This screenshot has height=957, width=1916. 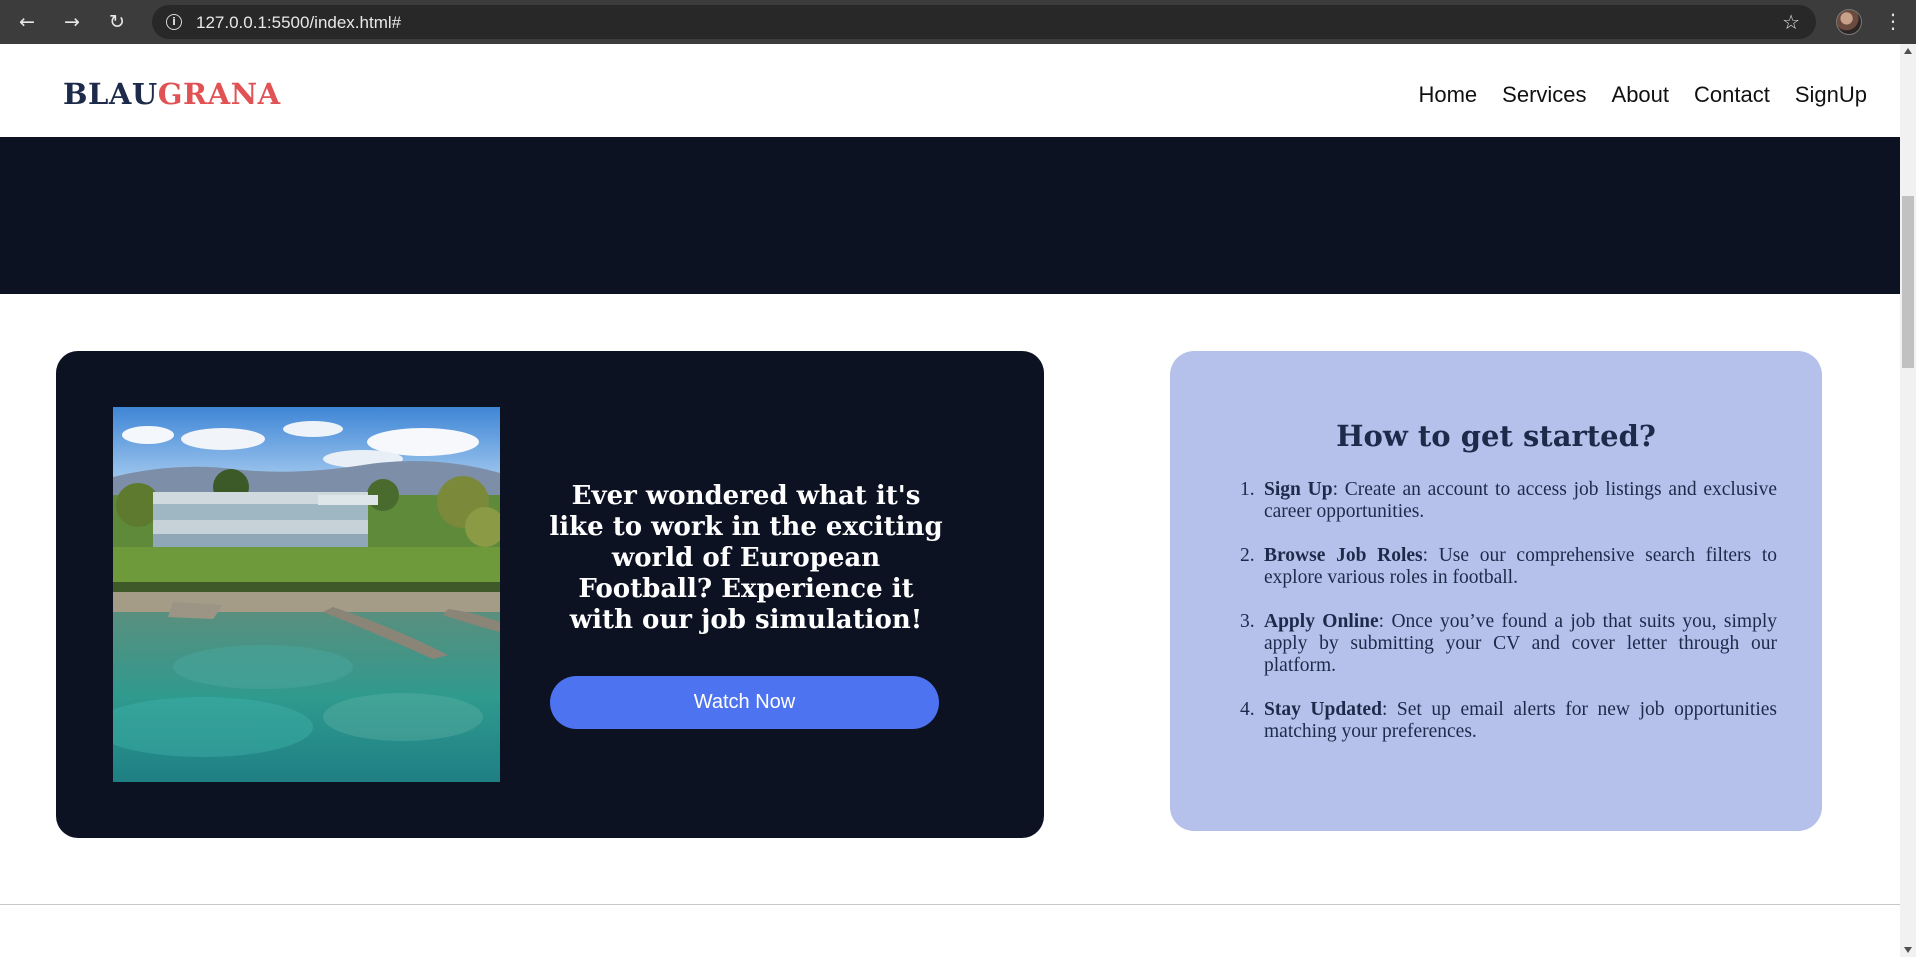 I want to click on arrow-right-icon: →, so click(x=72, y=22).